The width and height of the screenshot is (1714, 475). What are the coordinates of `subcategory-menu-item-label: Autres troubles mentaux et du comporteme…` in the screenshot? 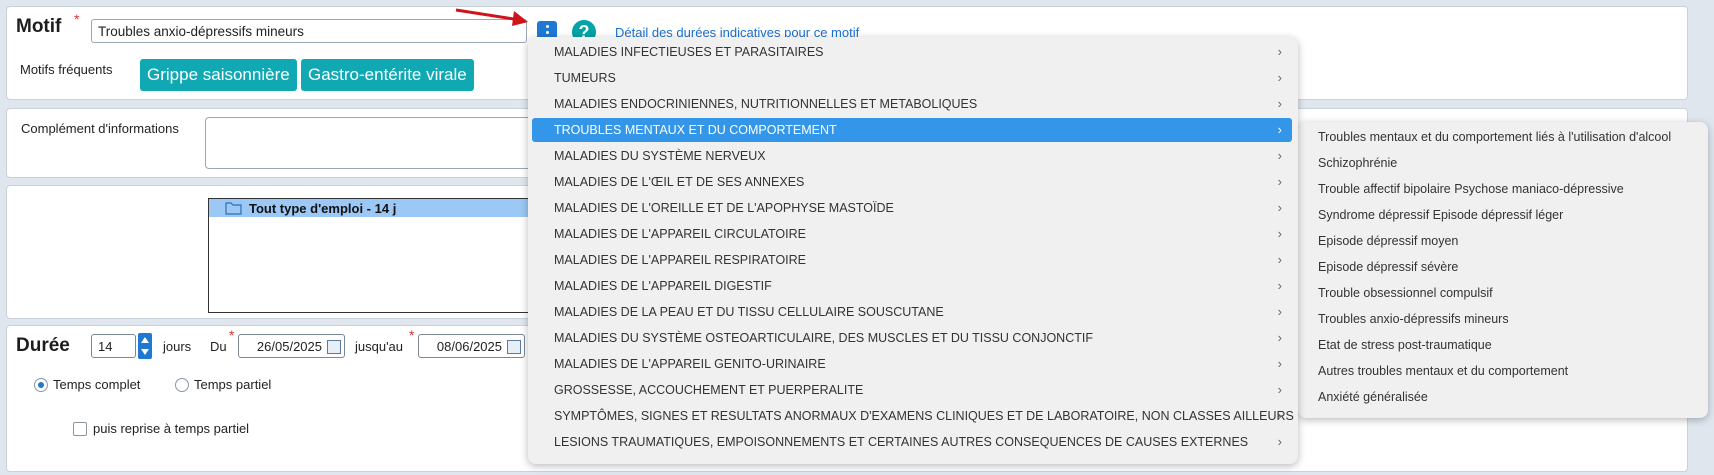 It's located at (1443, 371).